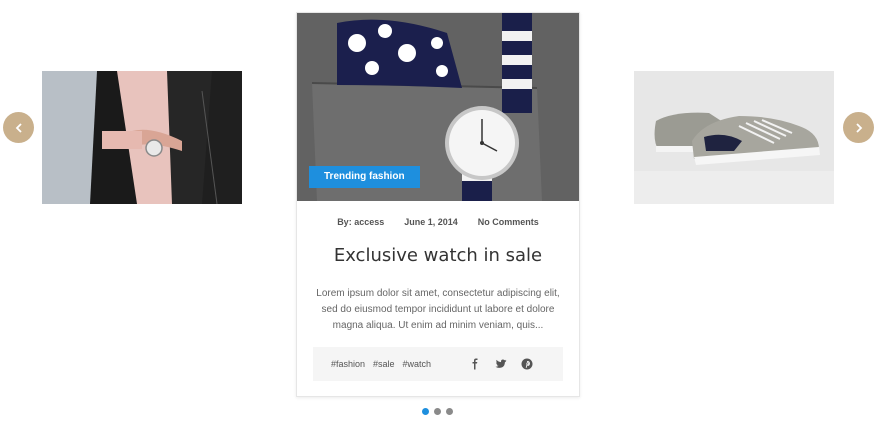  I want to click on tag-sale: #sale, so click(384, 364).